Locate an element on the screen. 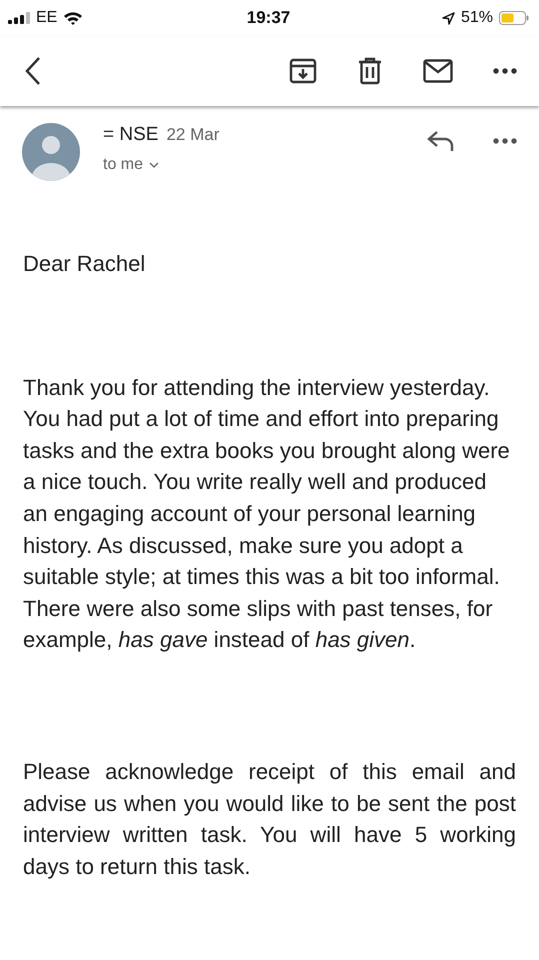 Image resolution: width=539 pixels, height=960 pixels. avatar-icon is located at coordinates (51, 152).